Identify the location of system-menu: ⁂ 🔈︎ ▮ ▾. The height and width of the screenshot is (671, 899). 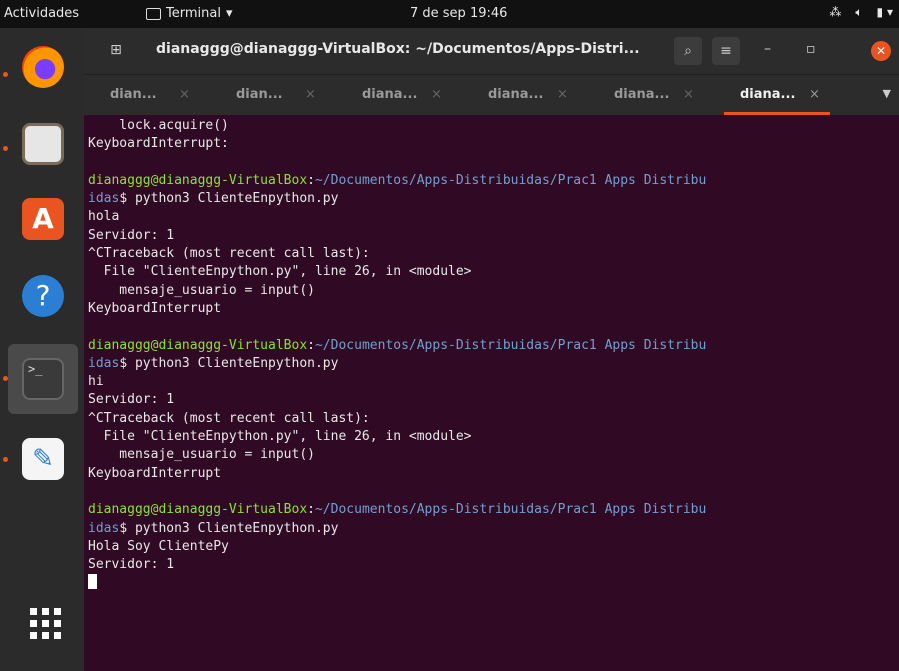
(861, 12).